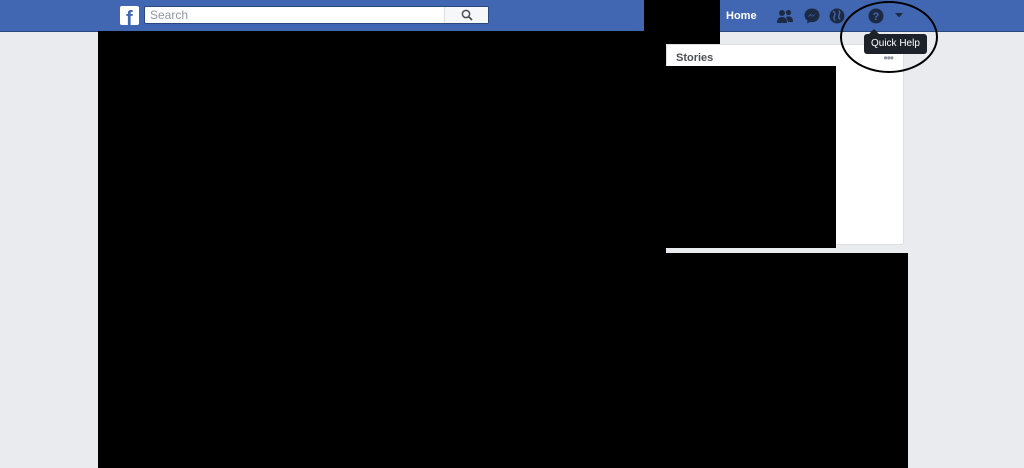 Image resolution: width=1024 pixels, height=468 pixels. What do you see at coordinates (785, 16) in the screenshot?
I see `friend-requests-icon` at bounding box center [785, 16].